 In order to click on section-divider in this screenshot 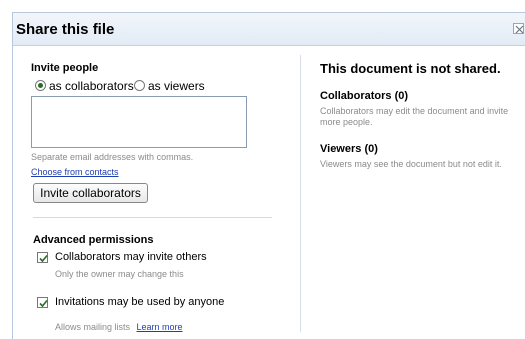, I will do `click(152, 217)`.